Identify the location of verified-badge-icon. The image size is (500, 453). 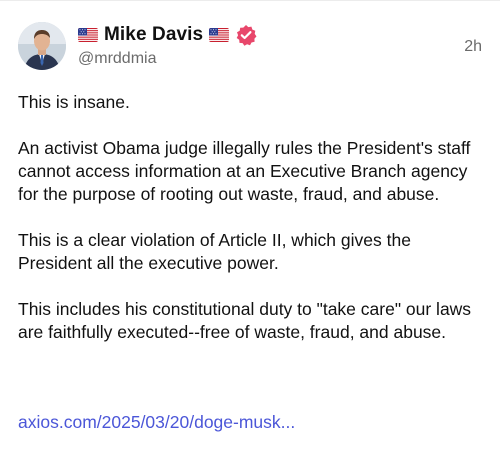
(246, 35).